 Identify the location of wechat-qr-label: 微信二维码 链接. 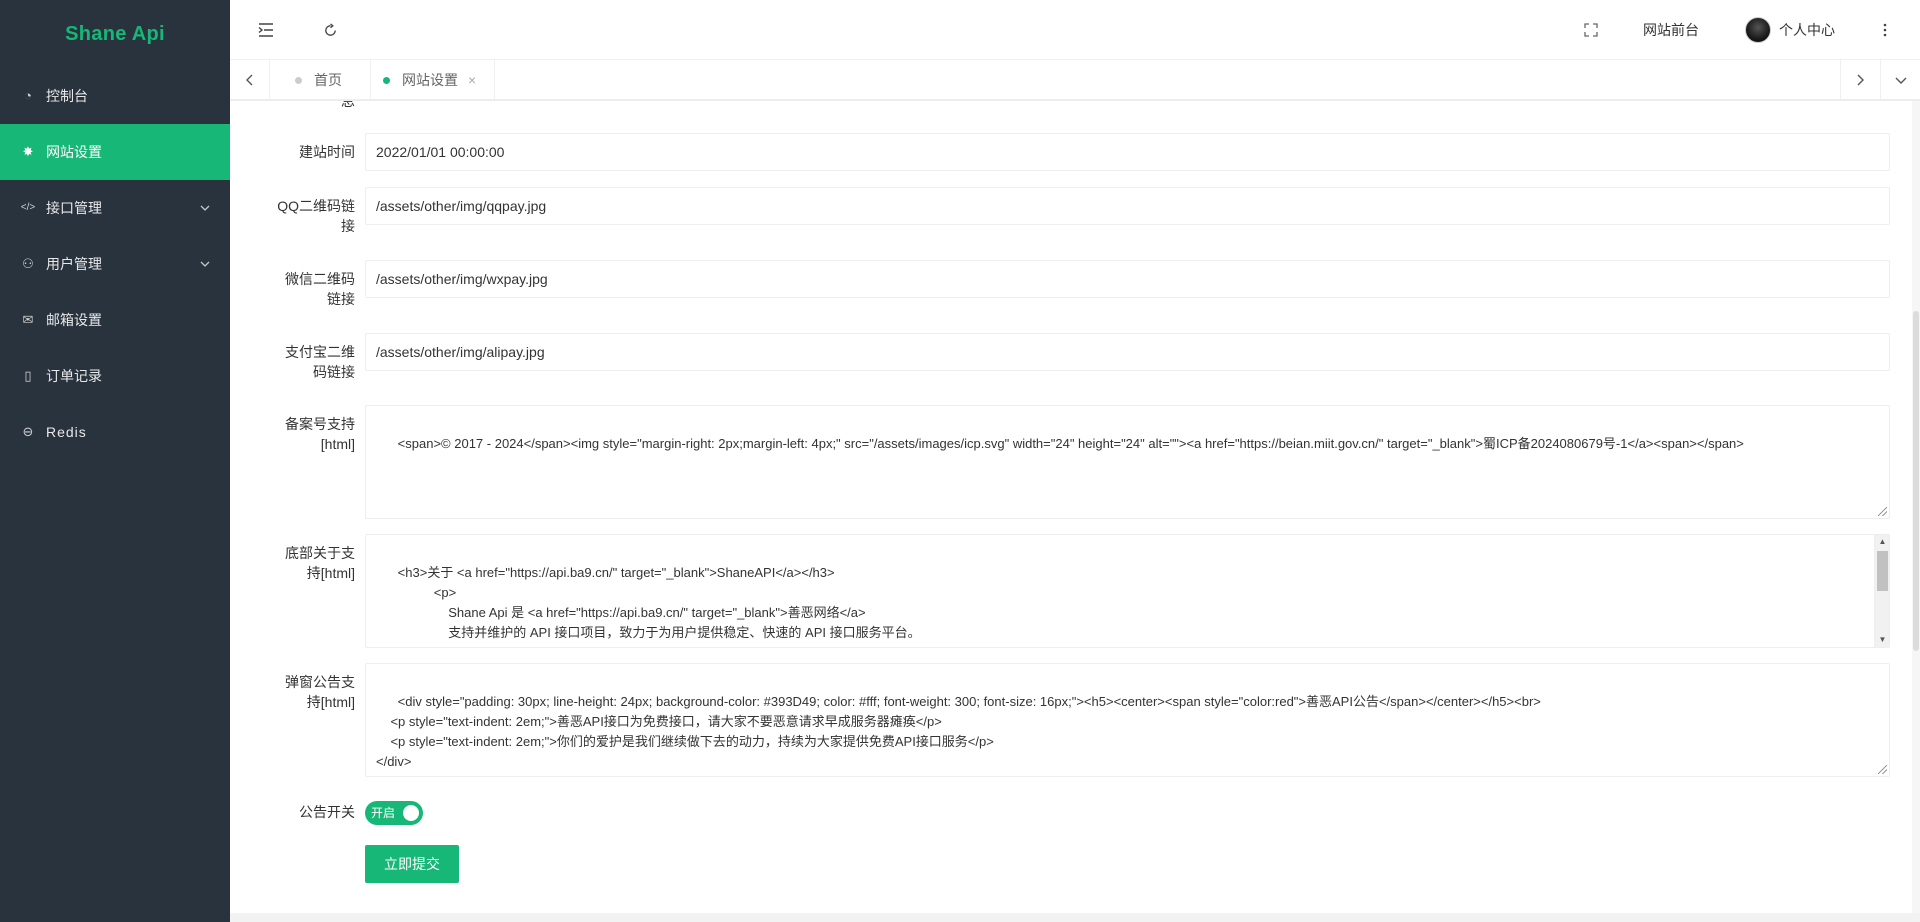
(292, 289).